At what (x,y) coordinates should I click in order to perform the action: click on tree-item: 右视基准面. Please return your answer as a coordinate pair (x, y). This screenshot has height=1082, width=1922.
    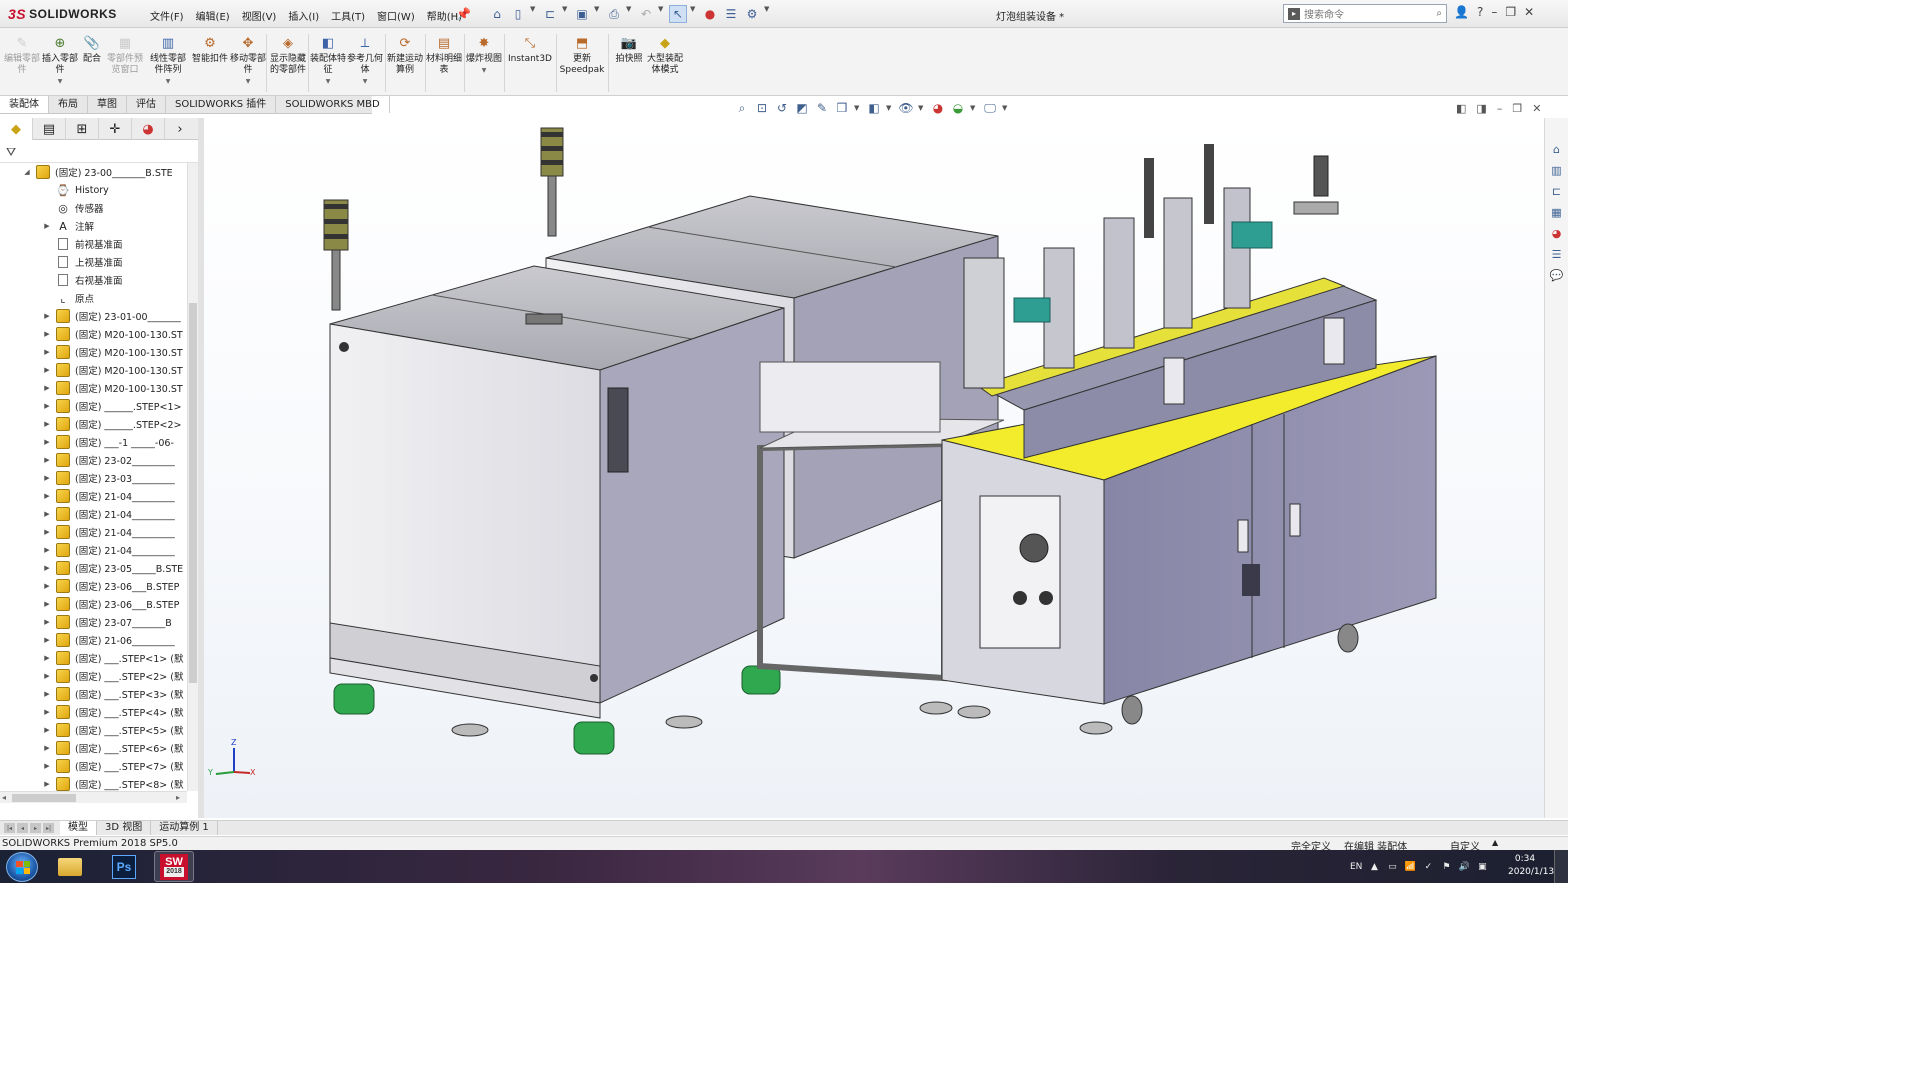
    Looking at the image, I should click on (93, 280).